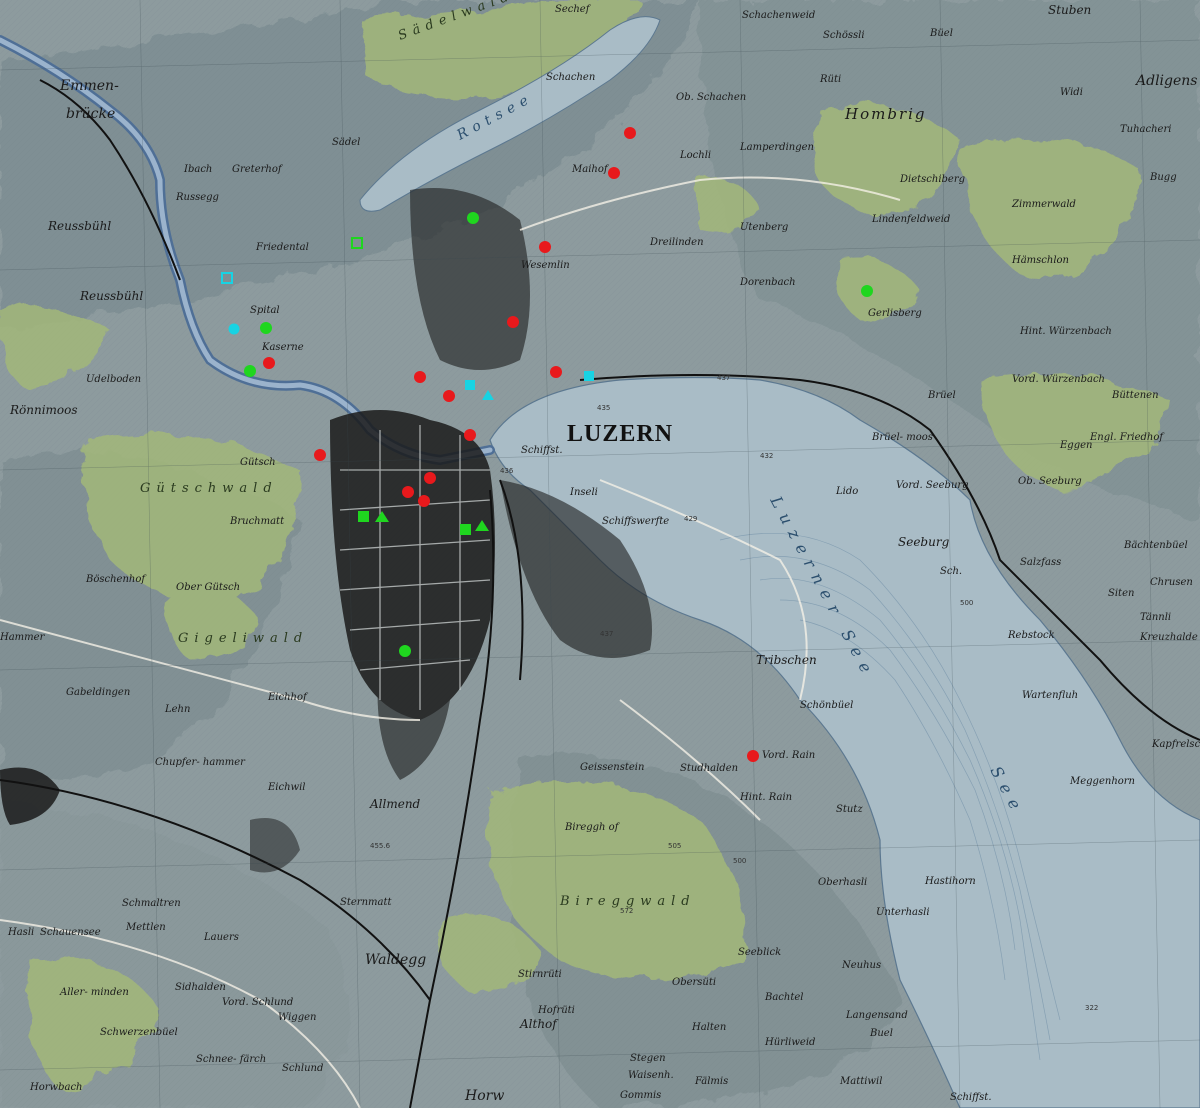 This screenshot has height=1108, width=1200. Describe the element at coordinates (842, 882) in the screenshot. I see `place-label: Oberhasli` at that location.